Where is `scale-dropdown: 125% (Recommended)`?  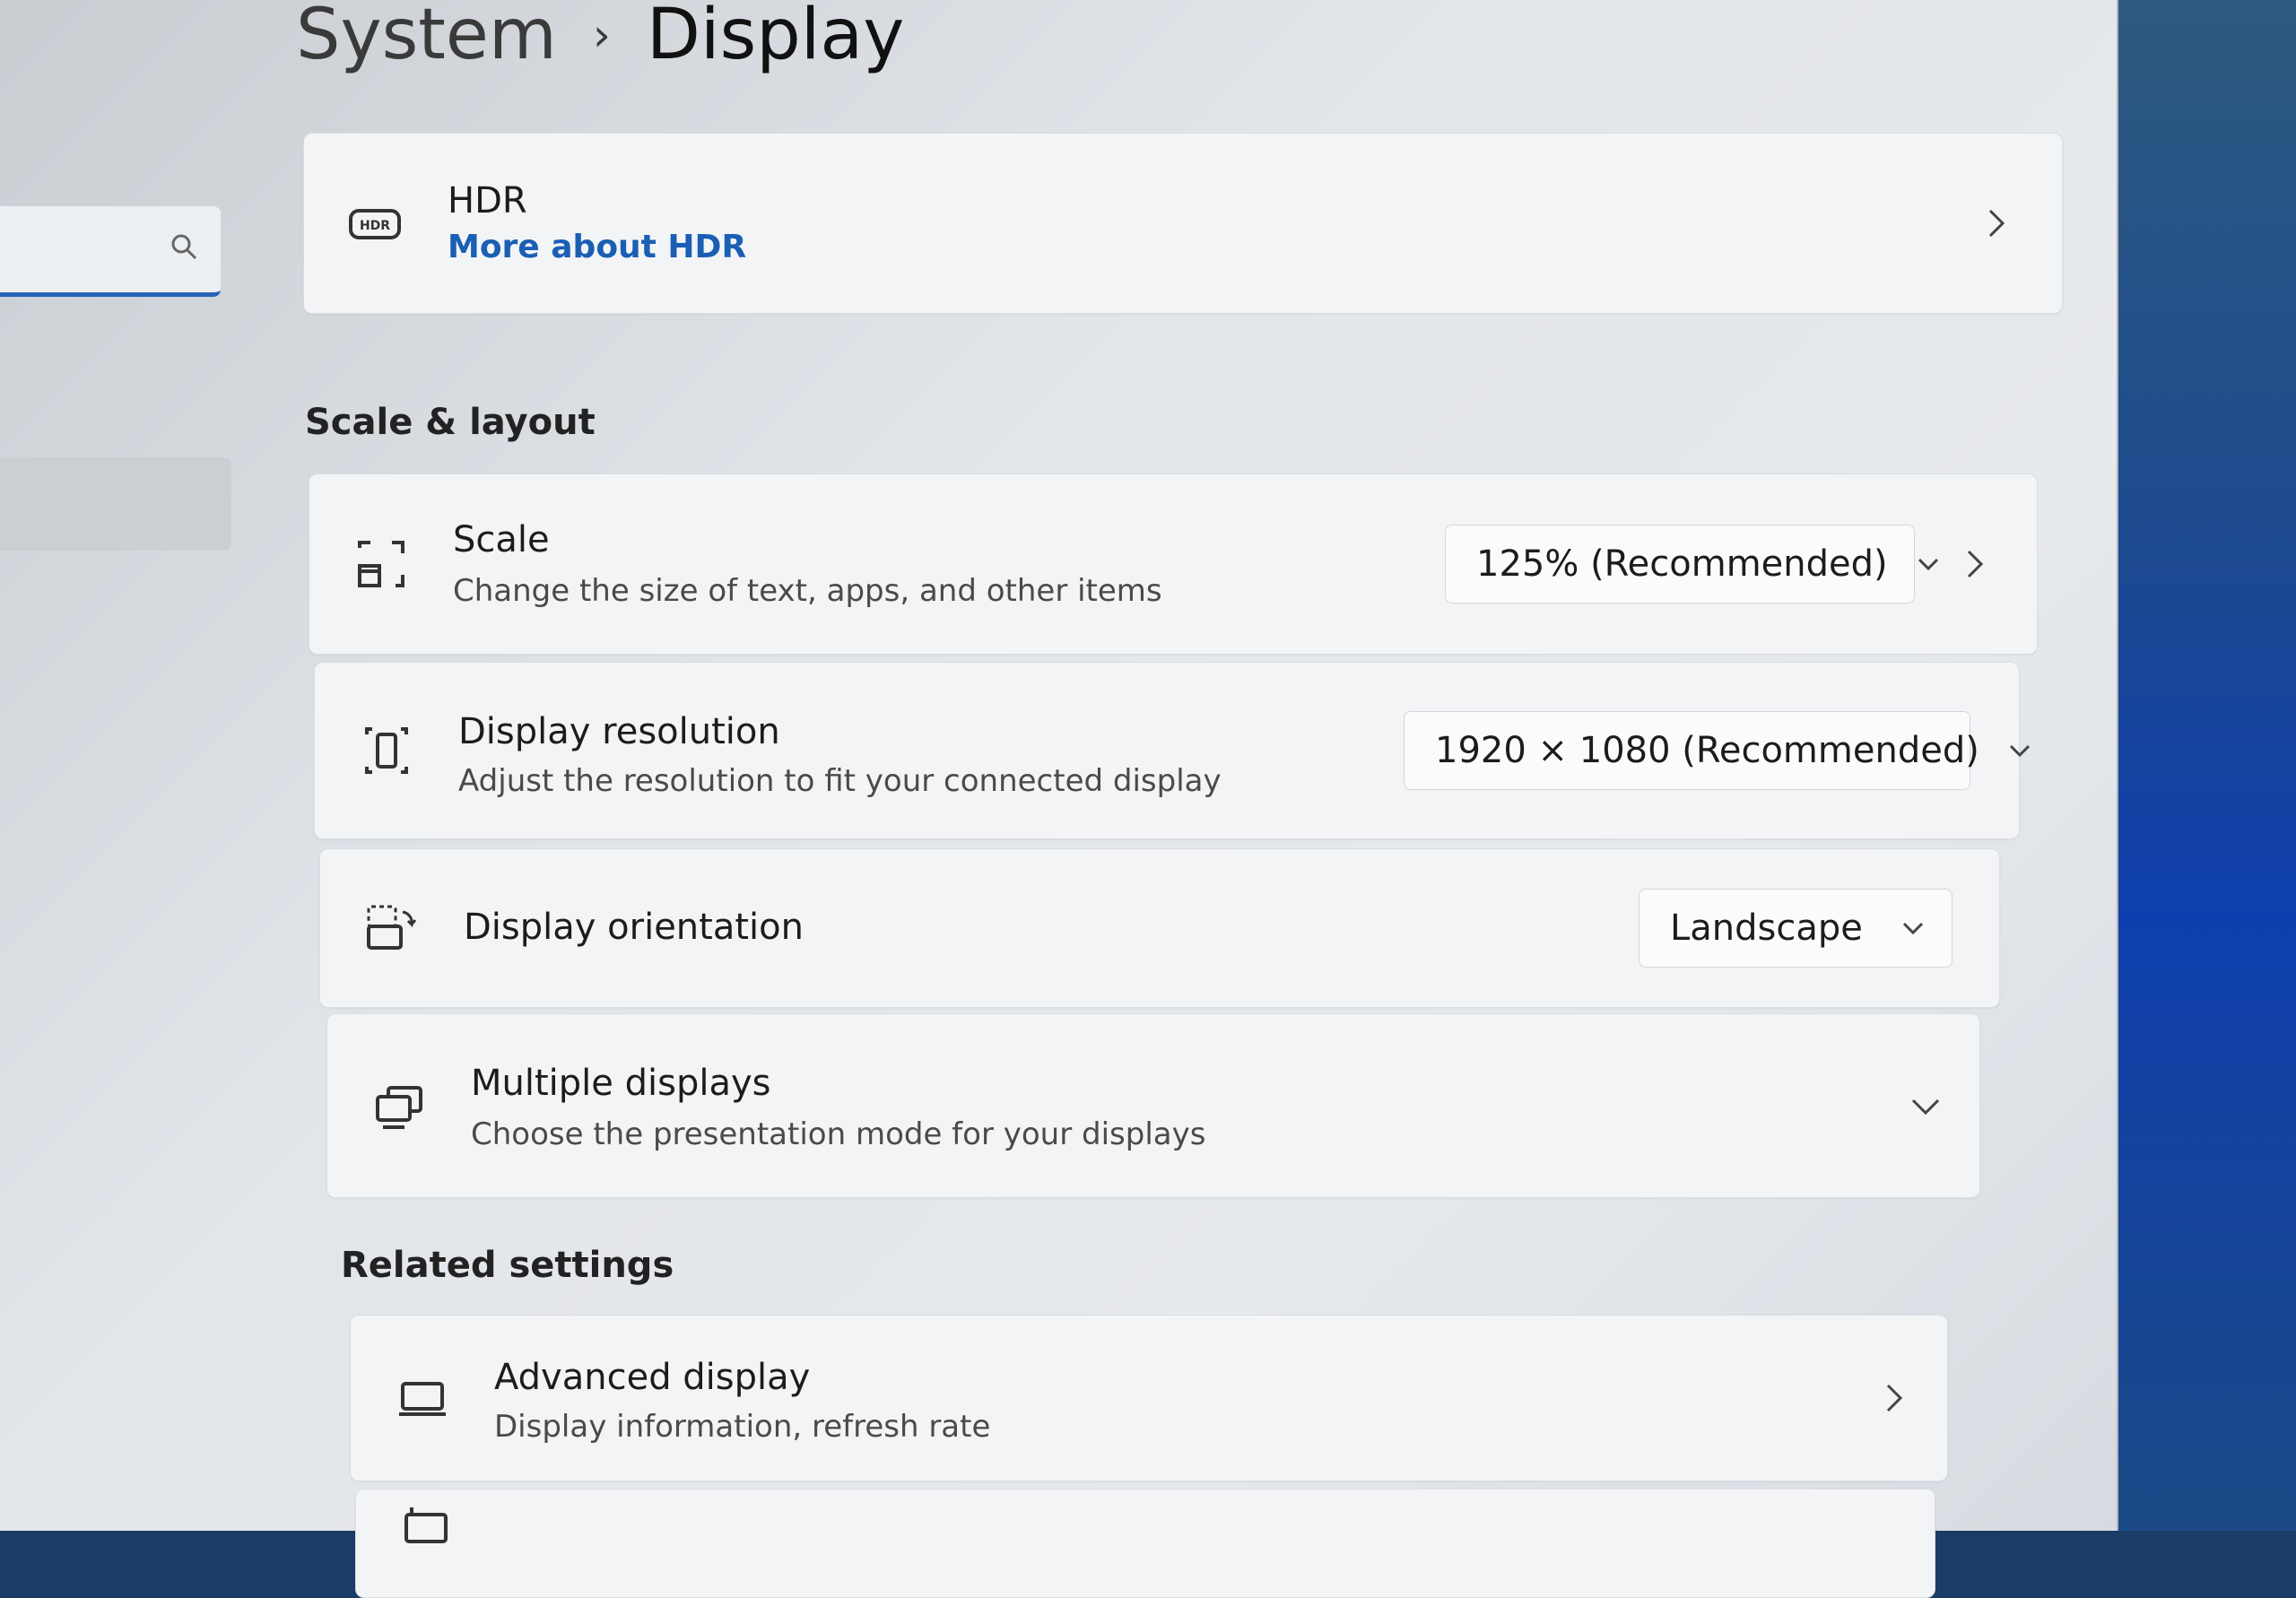
scale-dropdown: 125% (Recommended) is located at coordinates (1691, 564).